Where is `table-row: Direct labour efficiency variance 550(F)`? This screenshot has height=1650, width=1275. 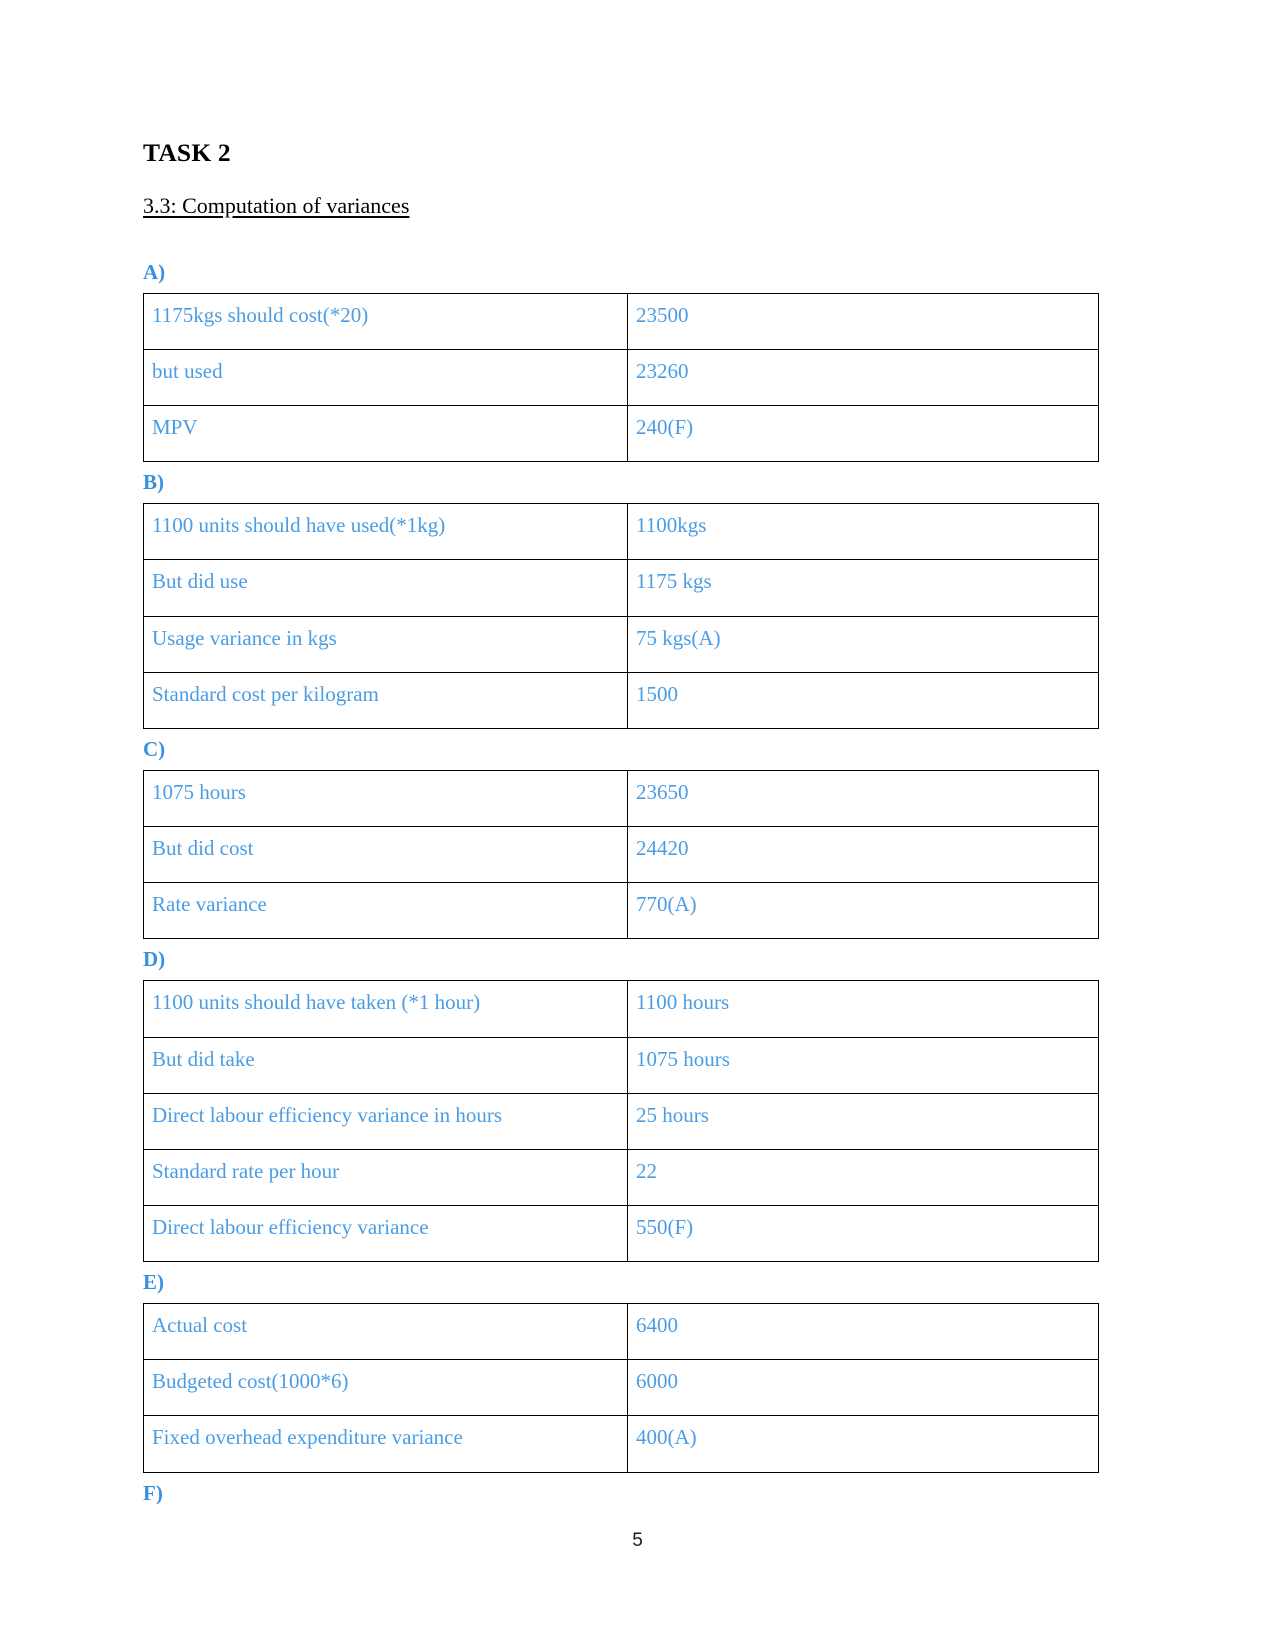
table-row: Direct labour efficiency variance 550(F) is located at coordinates (621, 1233).